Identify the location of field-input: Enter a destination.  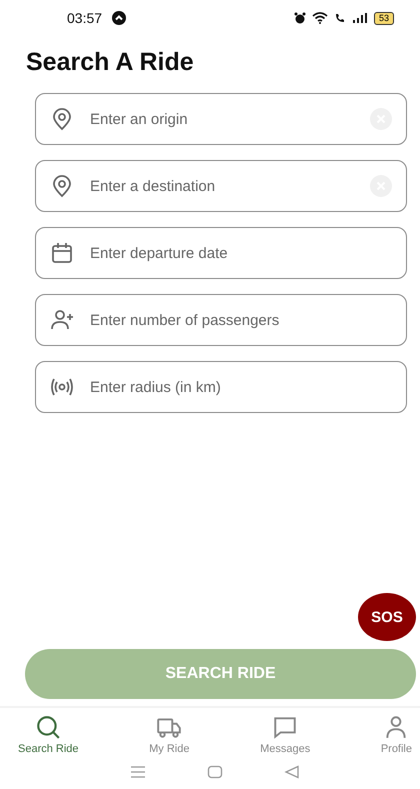
(222, 186).